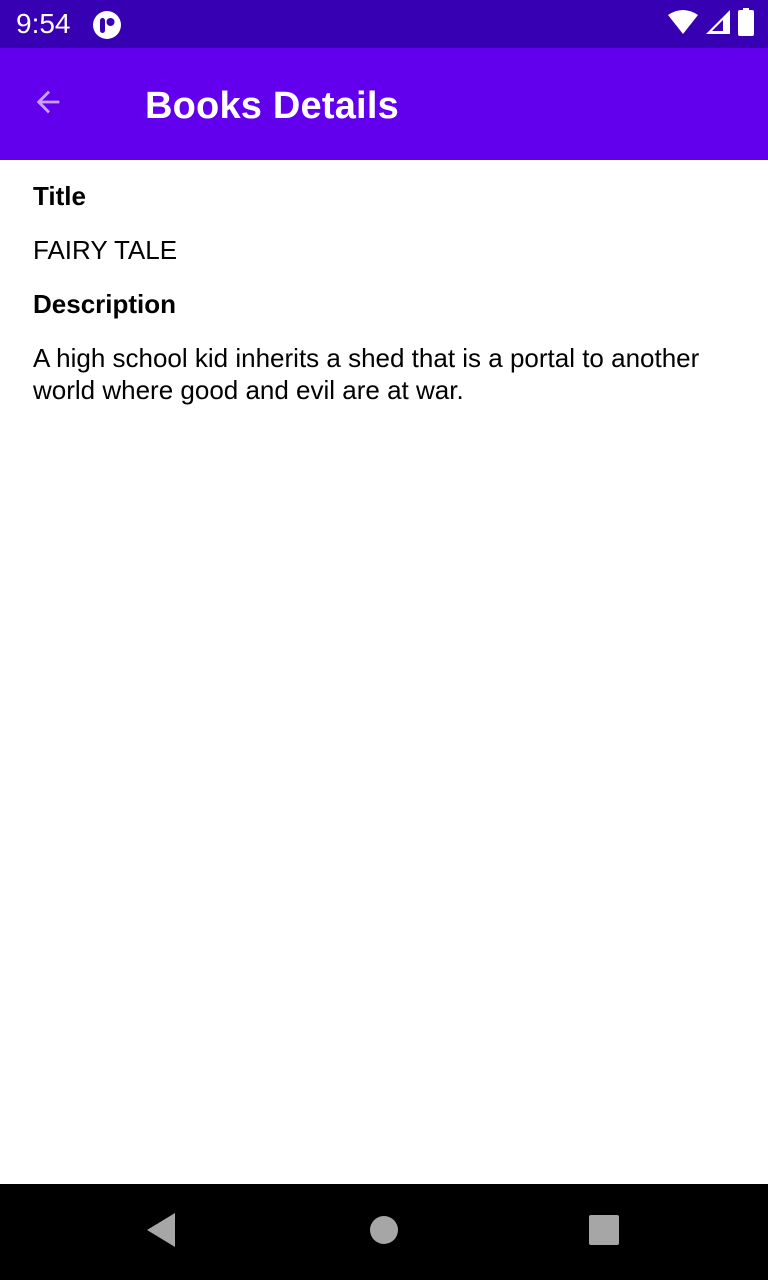 The width and height of the screenshot is (768, 1280). I want to click on arrow-back-icon, so click(48, 104).